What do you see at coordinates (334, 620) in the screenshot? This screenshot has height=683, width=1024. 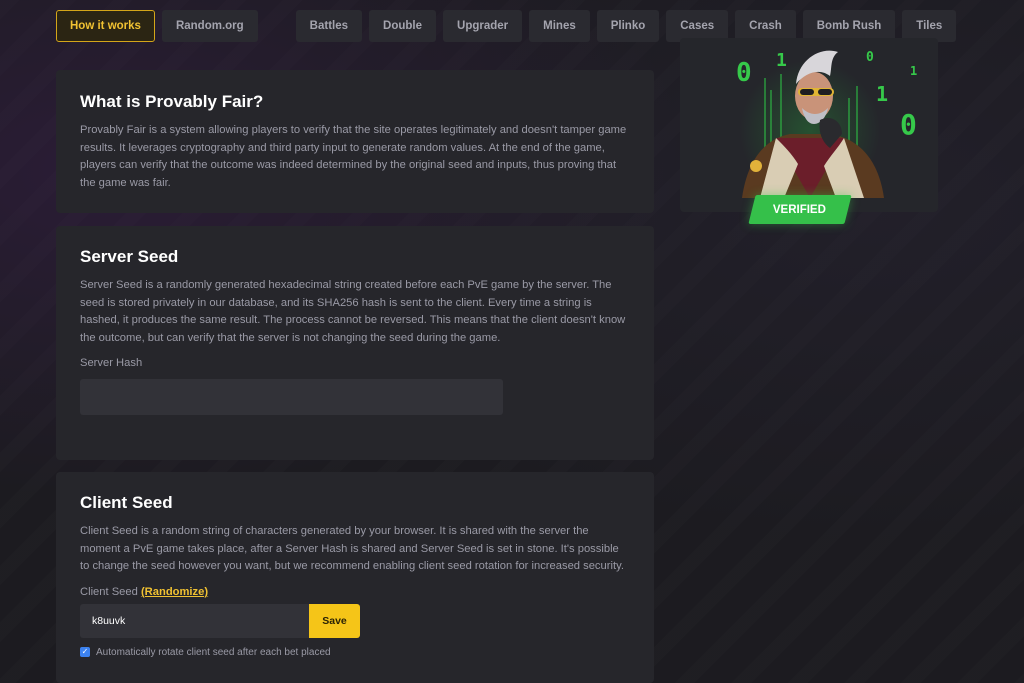 I see `save-button: Save` at bounding box center [334, 620].